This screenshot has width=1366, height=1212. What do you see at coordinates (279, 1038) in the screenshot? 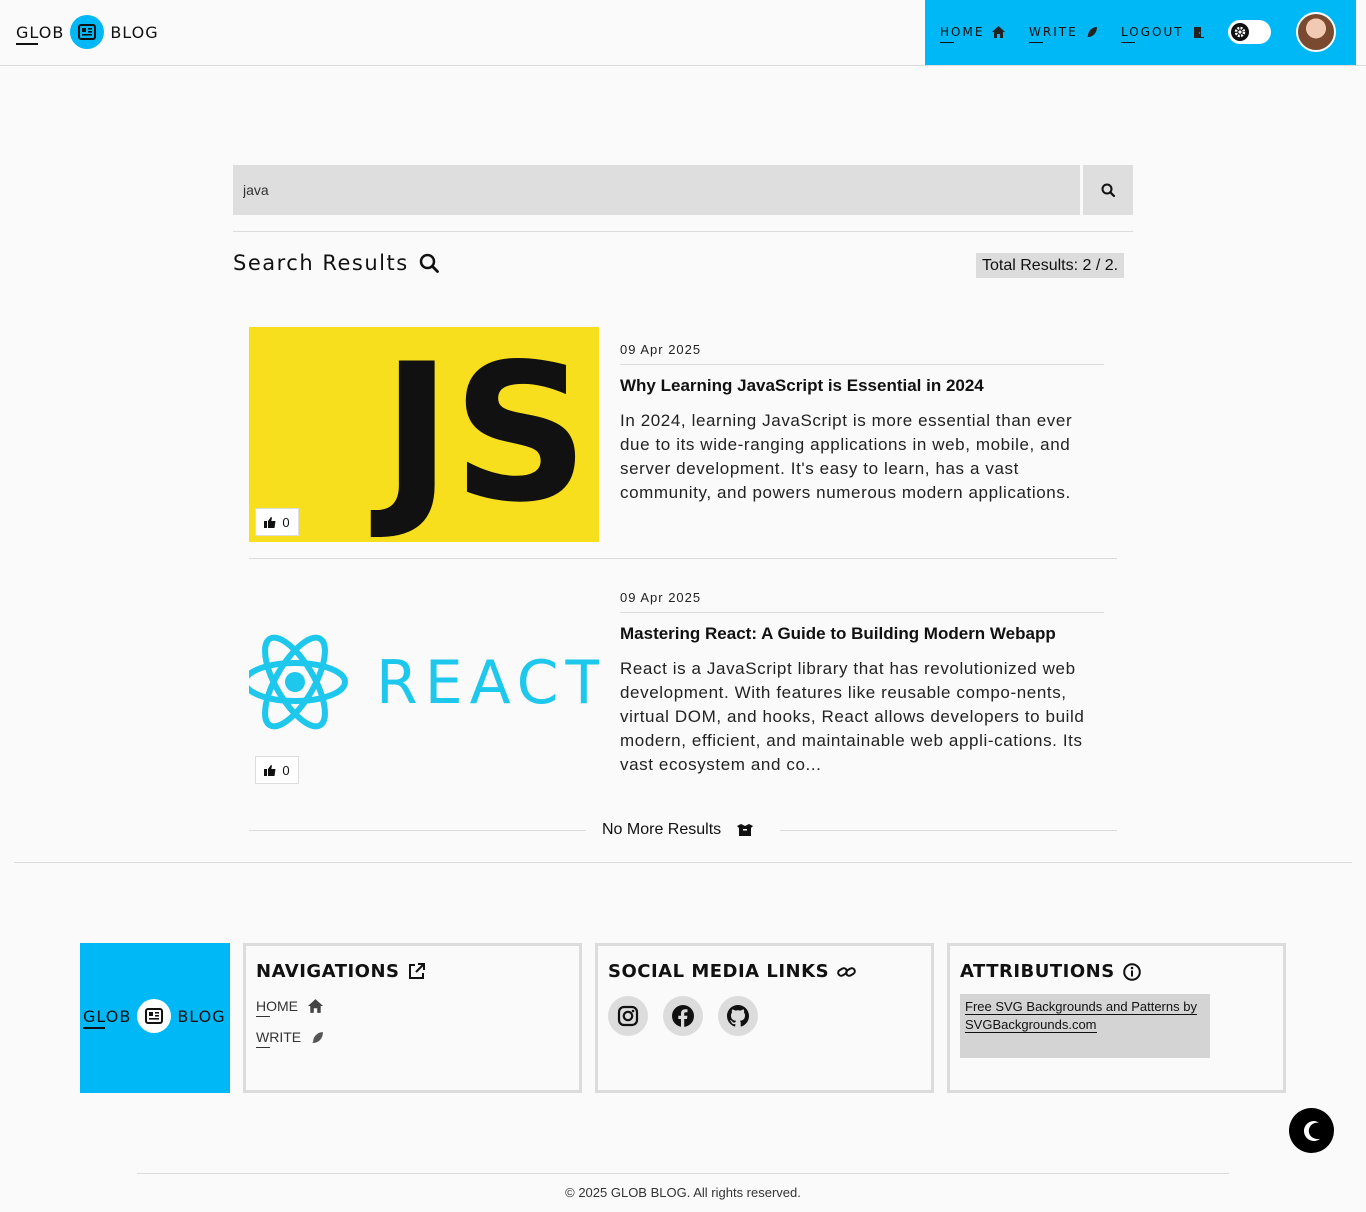
I see `footer-write-label: WRITE` at bounding box center [279, 1038].